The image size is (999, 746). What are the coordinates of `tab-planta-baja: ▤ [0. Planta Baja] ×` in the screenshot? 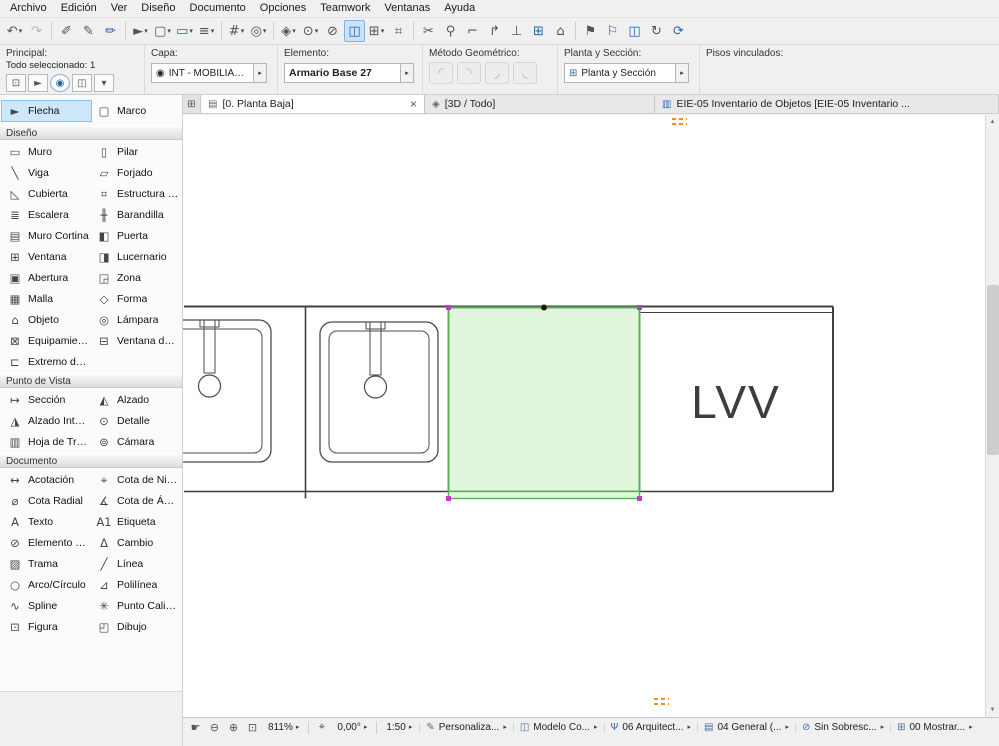 It's located at (313, 104).